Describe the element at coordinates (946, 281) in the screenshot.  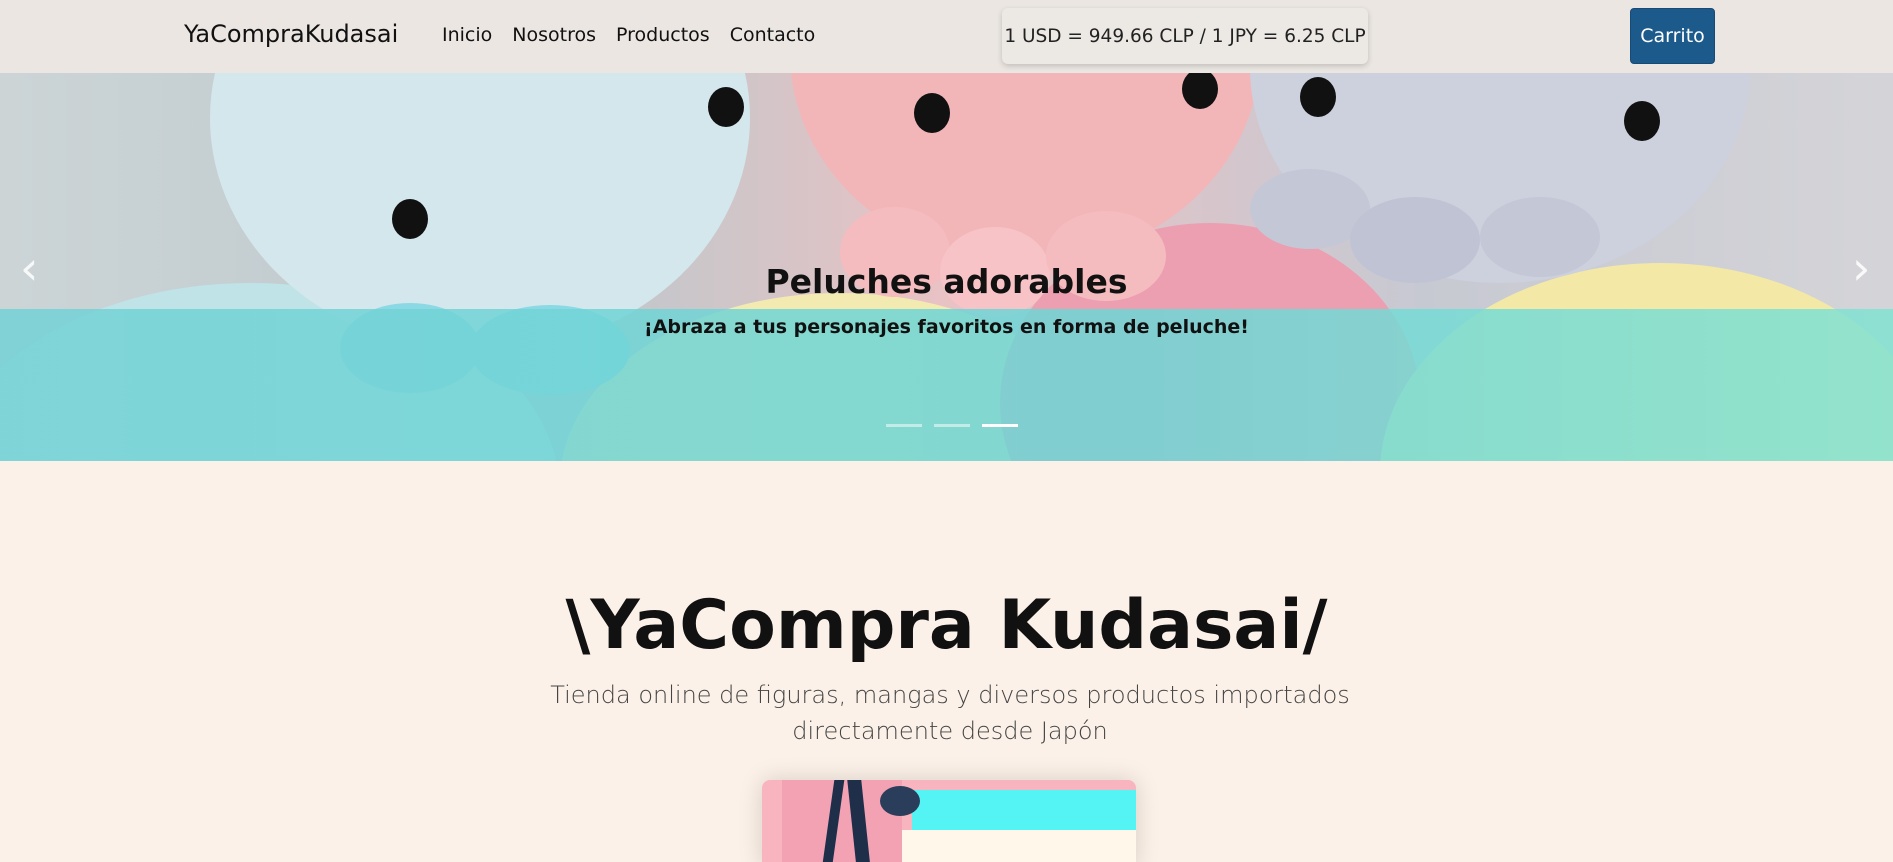
I see `carousel-caption-title: Peluches adorables` at that location.